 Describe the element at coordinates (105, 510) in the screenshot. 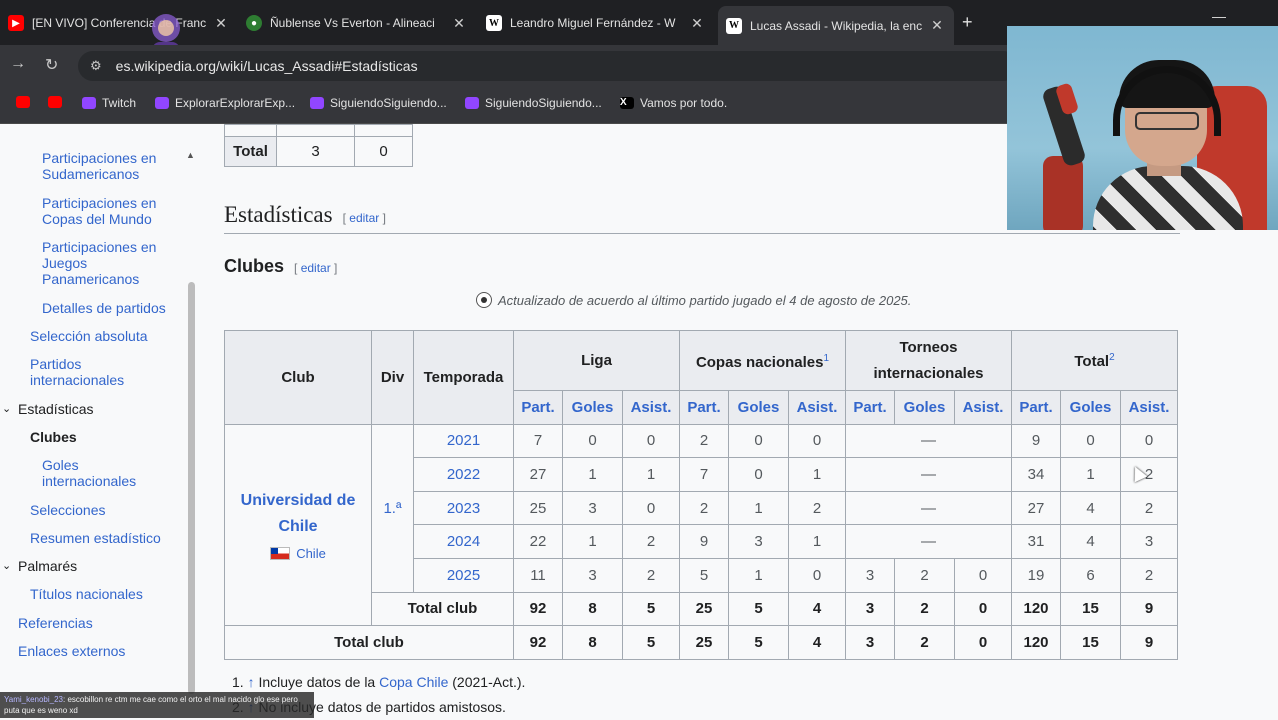

I see `toc-item-selecciones: Selecciones` at that location.